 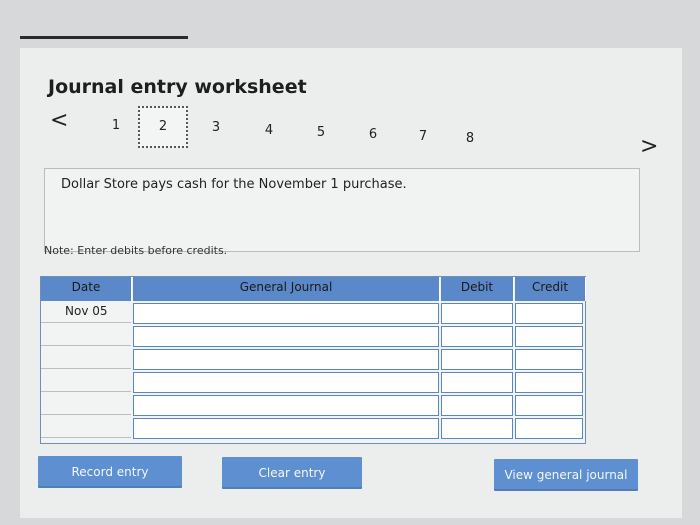 I want to click on view-general-journal-button: View general journal, so click(x=566, y=475).